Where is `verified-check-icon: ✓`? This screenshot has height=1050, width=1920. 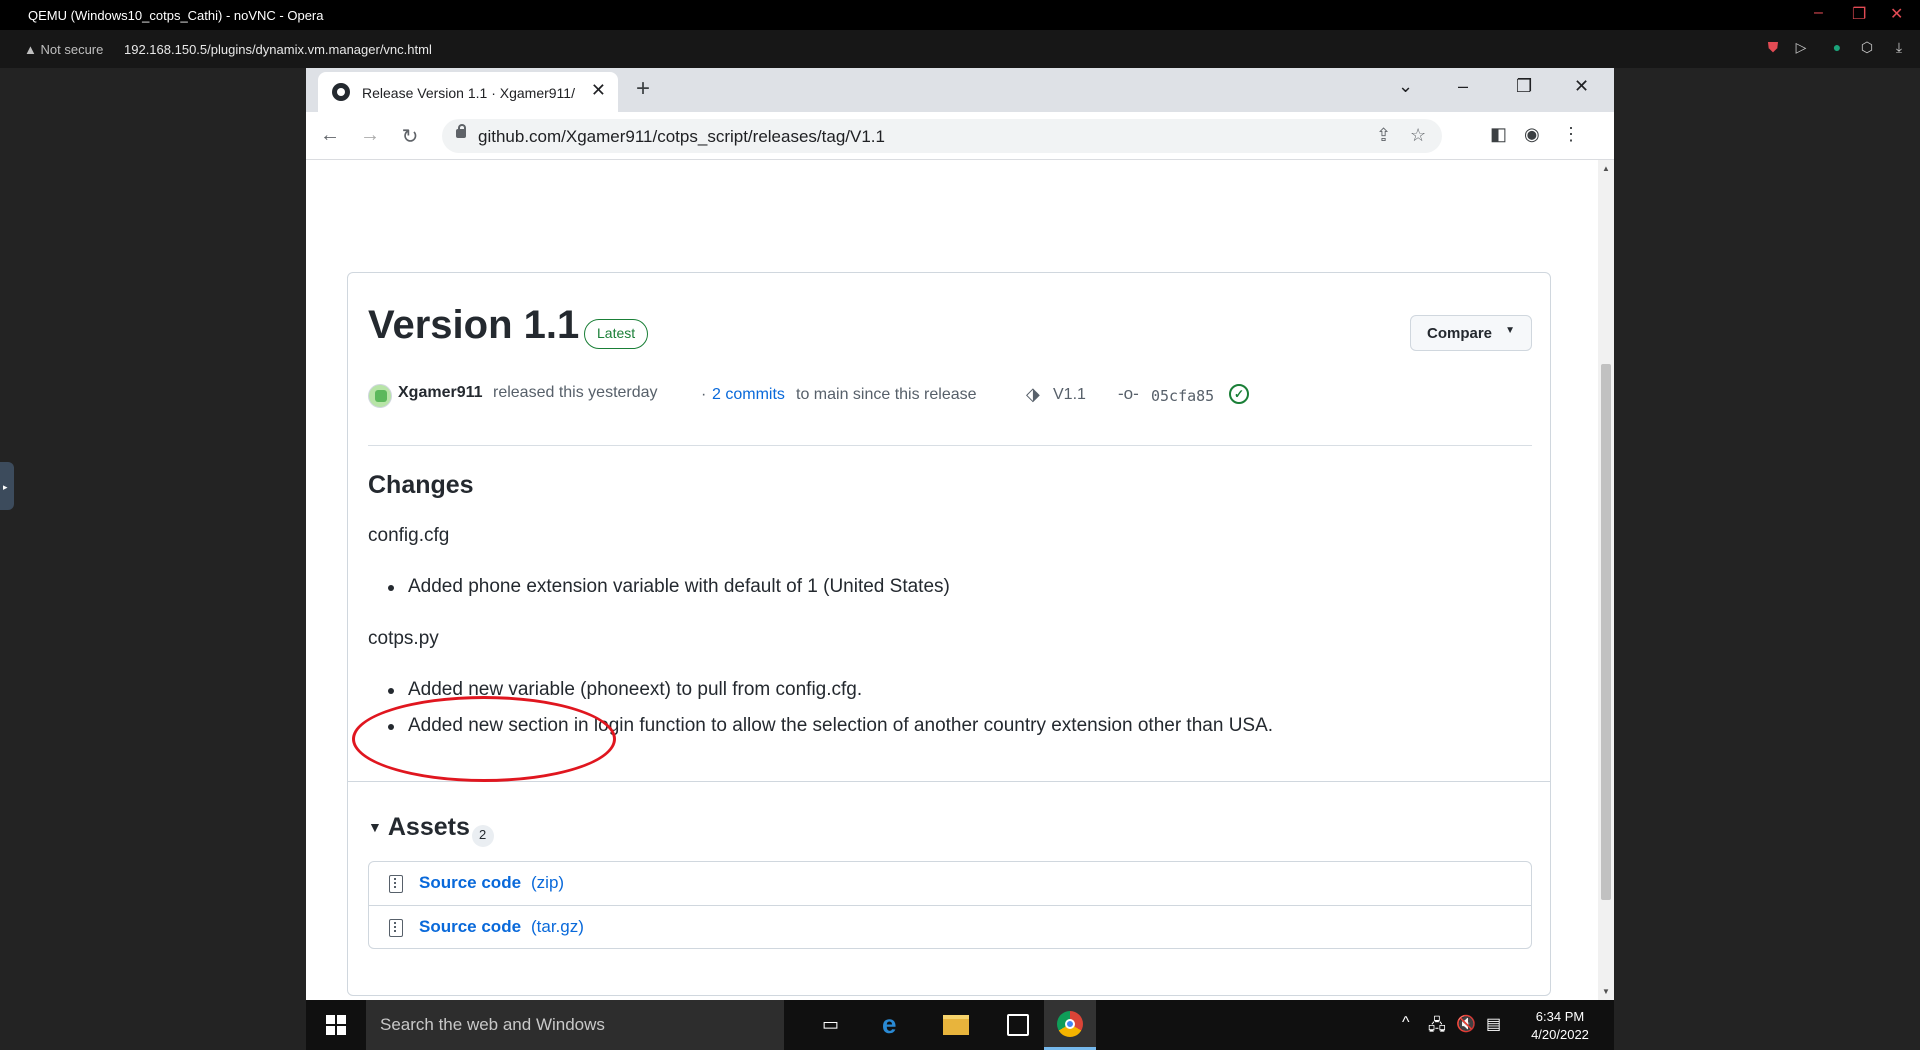 verified-check-icon: ✓ is located at coordinates (1239, 394).